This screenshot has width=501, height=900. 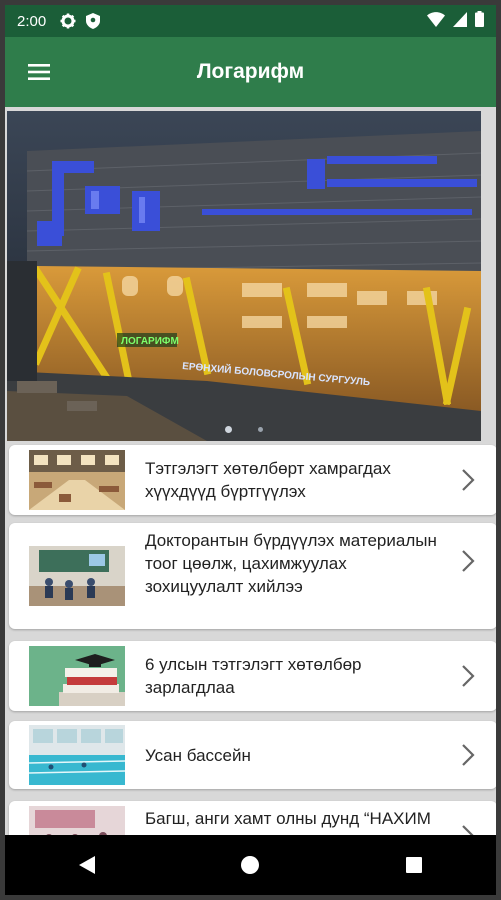 I want to click on news-item-swimming-pool: Усан бассейн, so click(x=252, y=755).